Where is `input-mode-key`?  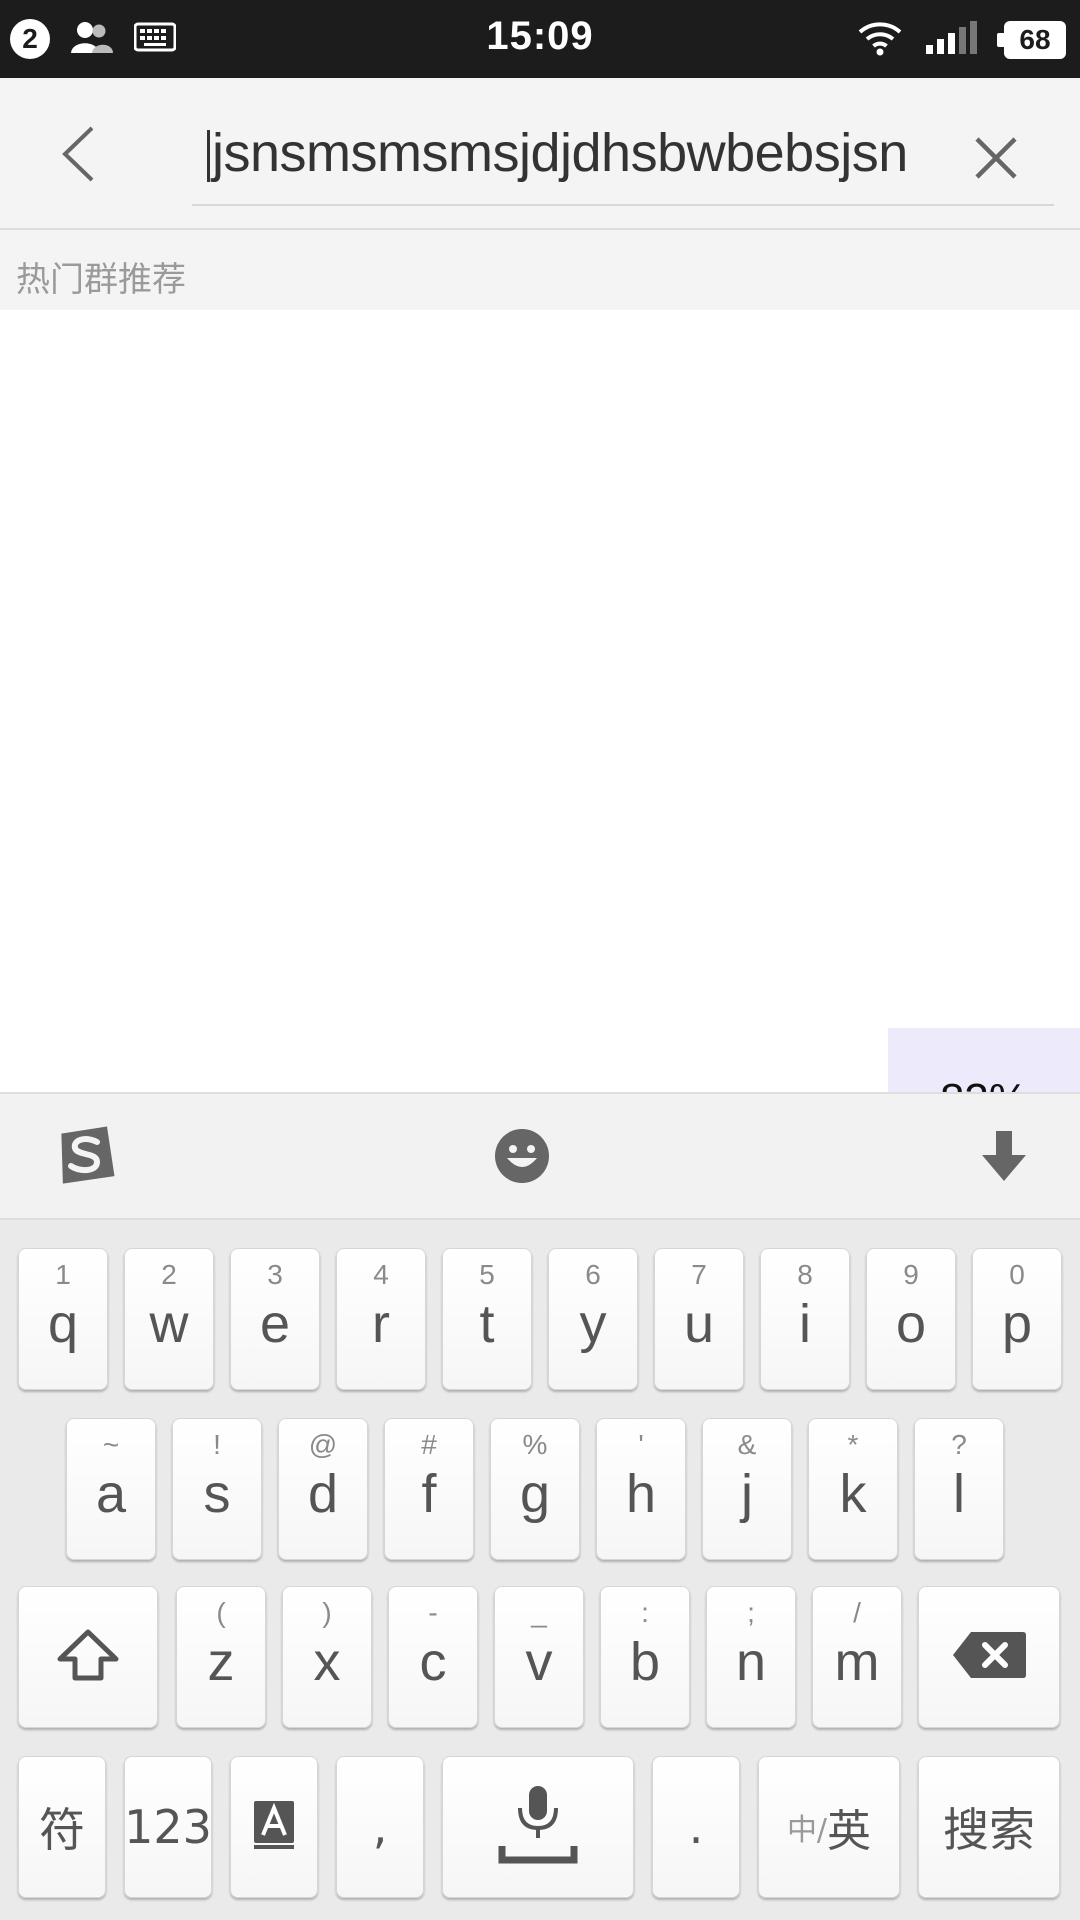 input-mode-key is located at coordinates (274, 1827).